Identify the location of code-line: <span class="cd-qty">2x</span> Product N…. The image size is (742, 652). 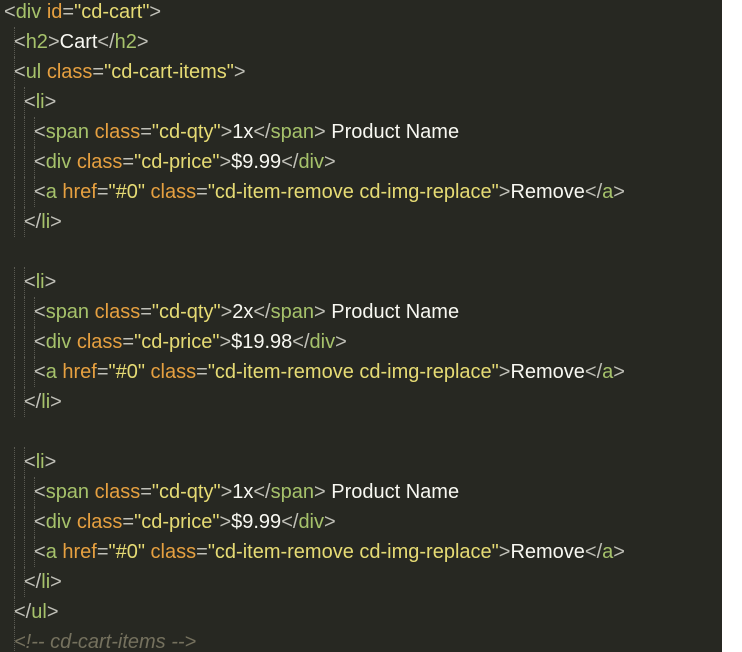
(361, 312).